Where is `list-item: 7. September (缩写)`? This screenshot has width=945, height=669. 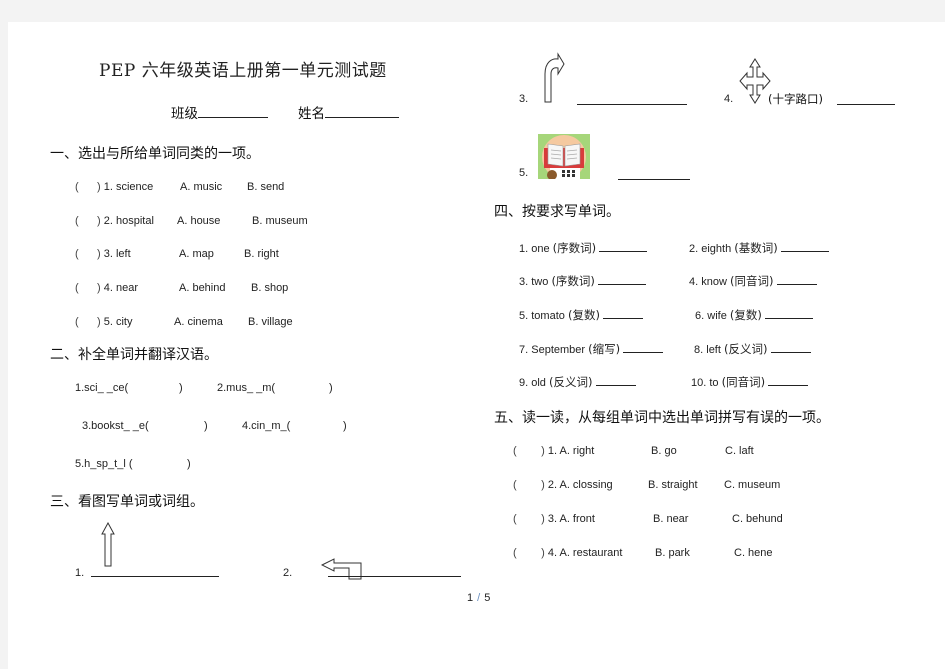
list-item: 7. September (缩写) is located at coordinates (591, 348).